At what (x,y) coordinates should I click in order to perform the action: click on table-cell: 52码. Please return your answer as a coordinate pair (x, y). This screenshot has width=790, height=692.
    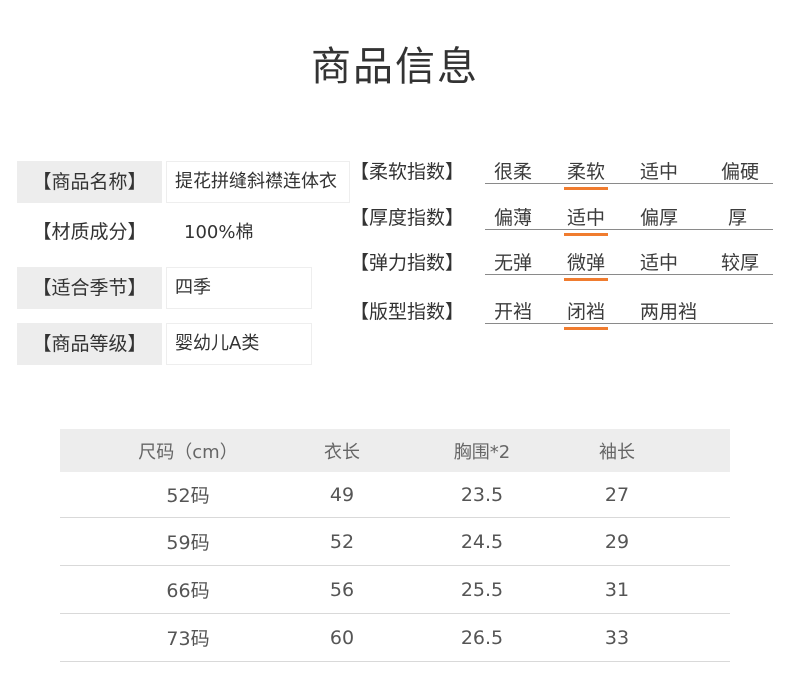
    Looking at the image, I should click on (188, 496).